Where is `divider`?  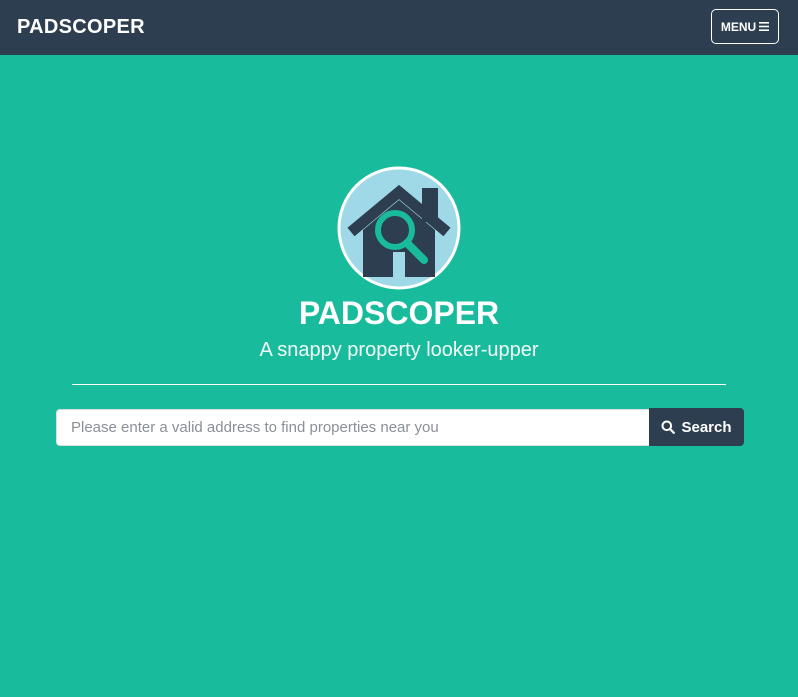 divider is located at coordinates (399, 384).